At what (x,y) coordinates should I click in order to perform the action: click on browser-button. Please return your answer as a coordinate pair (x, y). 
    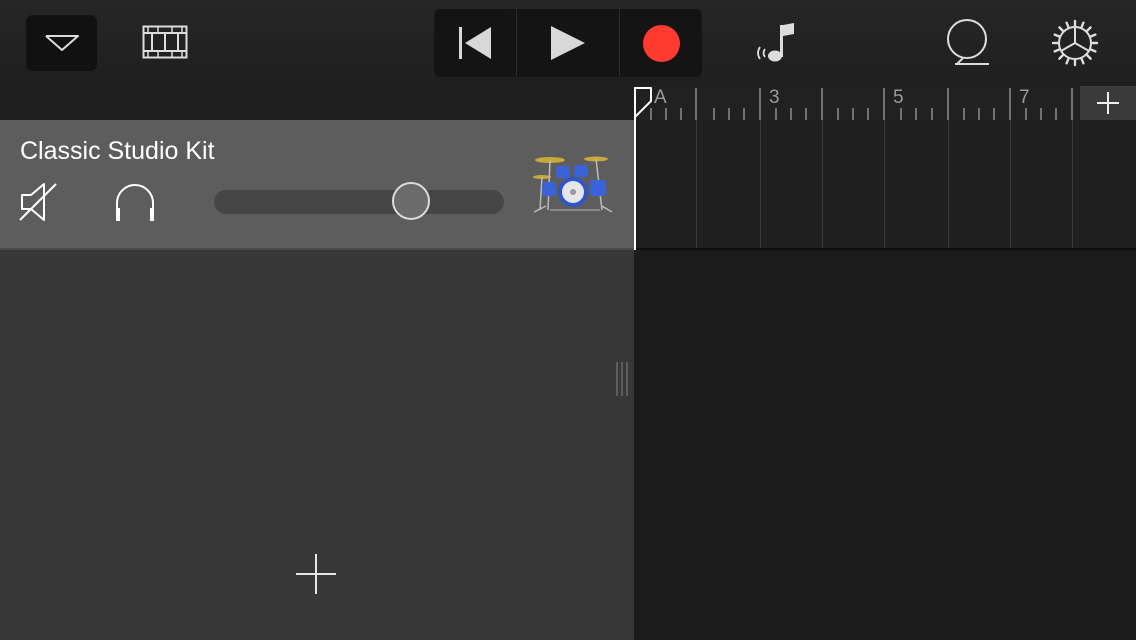
    Looking at the image, I should click on (61, 43).